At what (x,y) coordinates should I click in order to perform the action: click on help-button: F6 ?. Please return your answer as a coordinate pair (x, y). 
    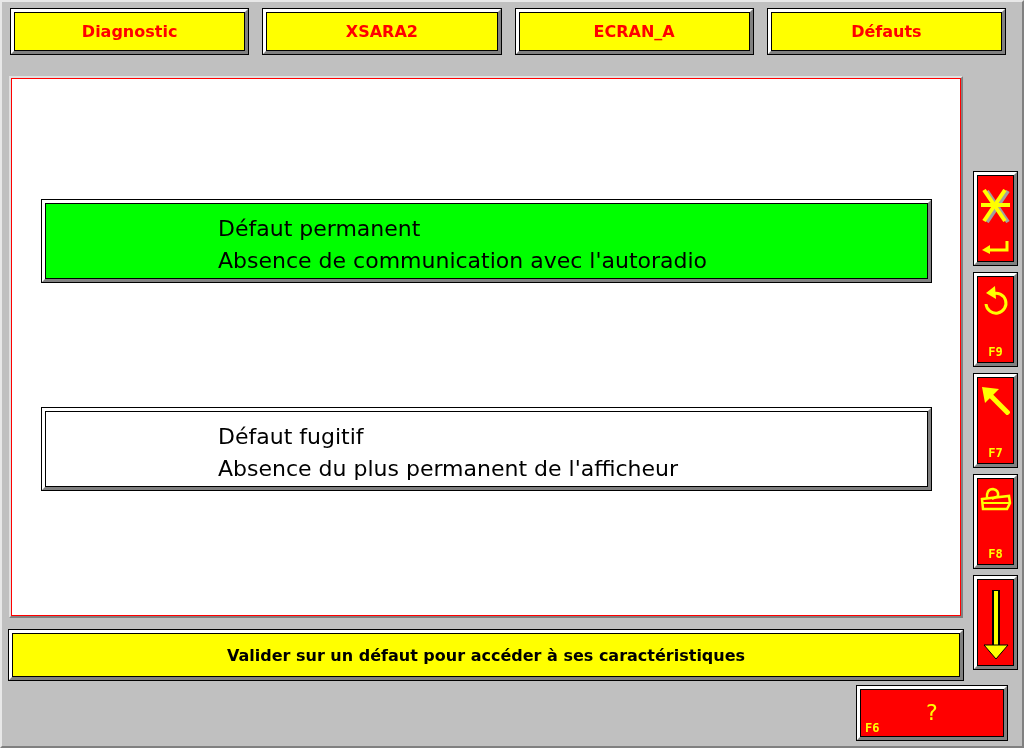
    Looking at the image, I should click on (932, 713).